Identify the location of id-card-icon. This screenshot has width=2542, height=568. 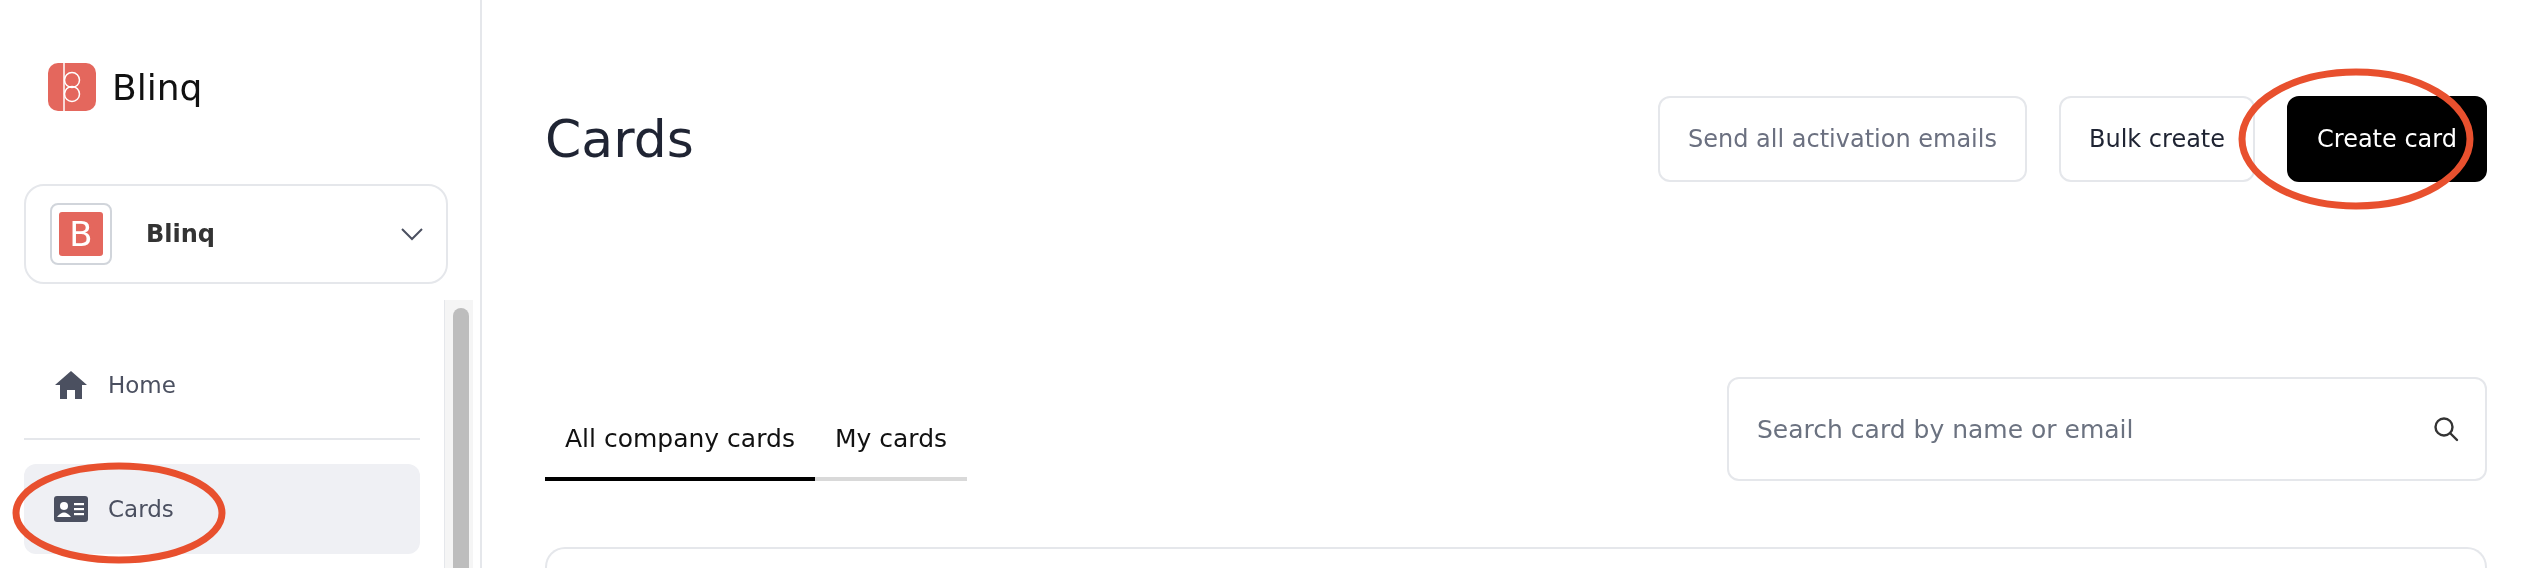
(71, 509).